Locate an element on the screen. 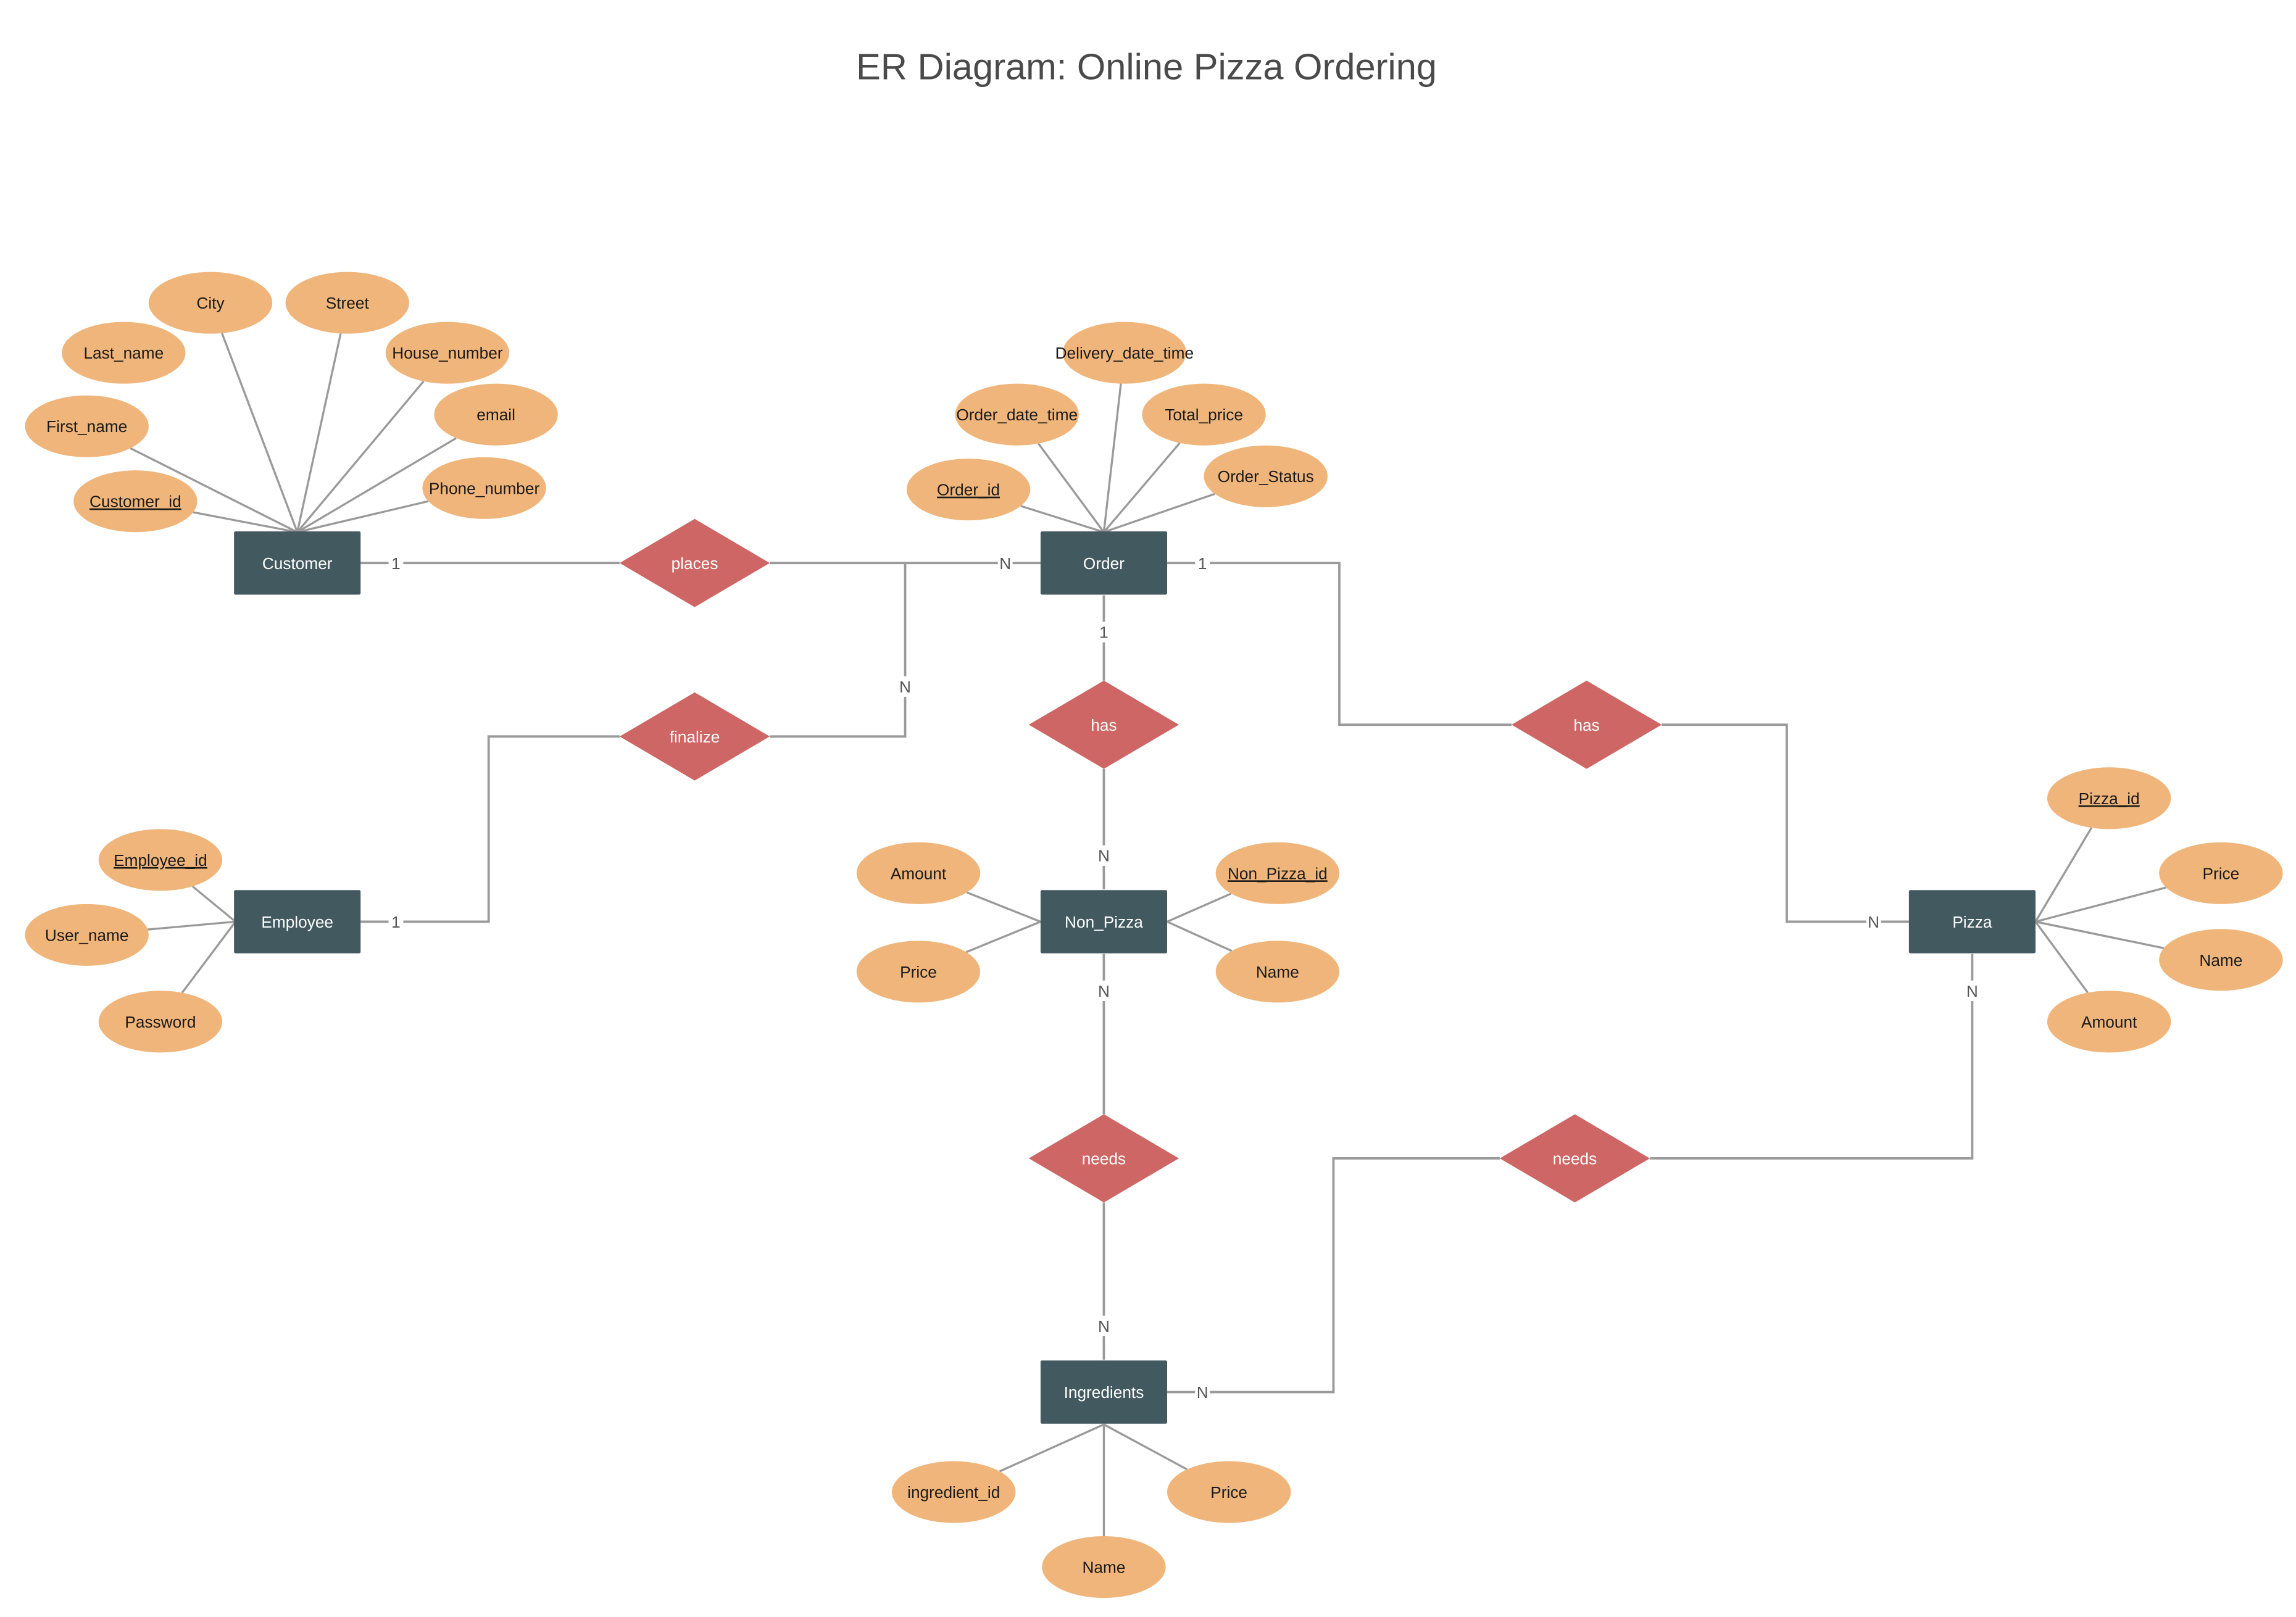  attribute-label: Customer_id is located at coordinates (135, 502).